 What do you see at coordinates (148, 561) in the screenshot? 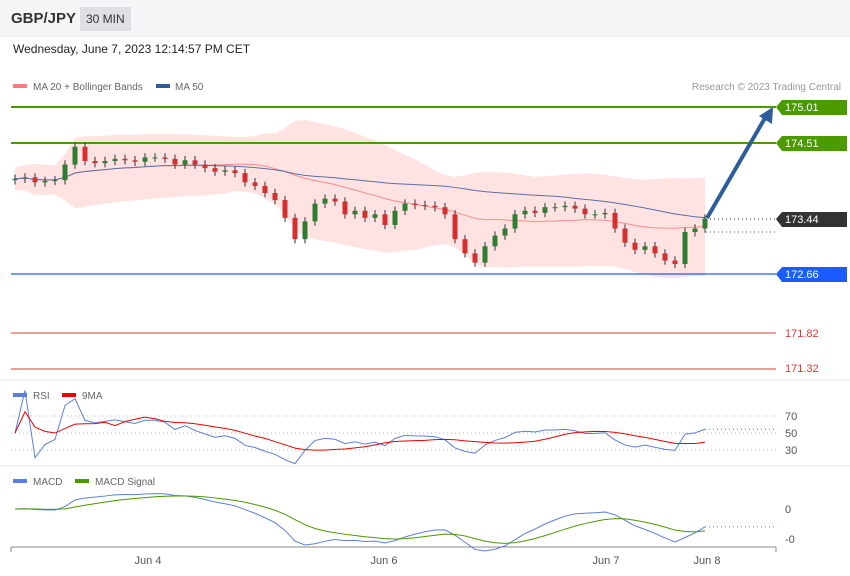
I see `x-tick: Jun 4` at bounding box center [148, 561].